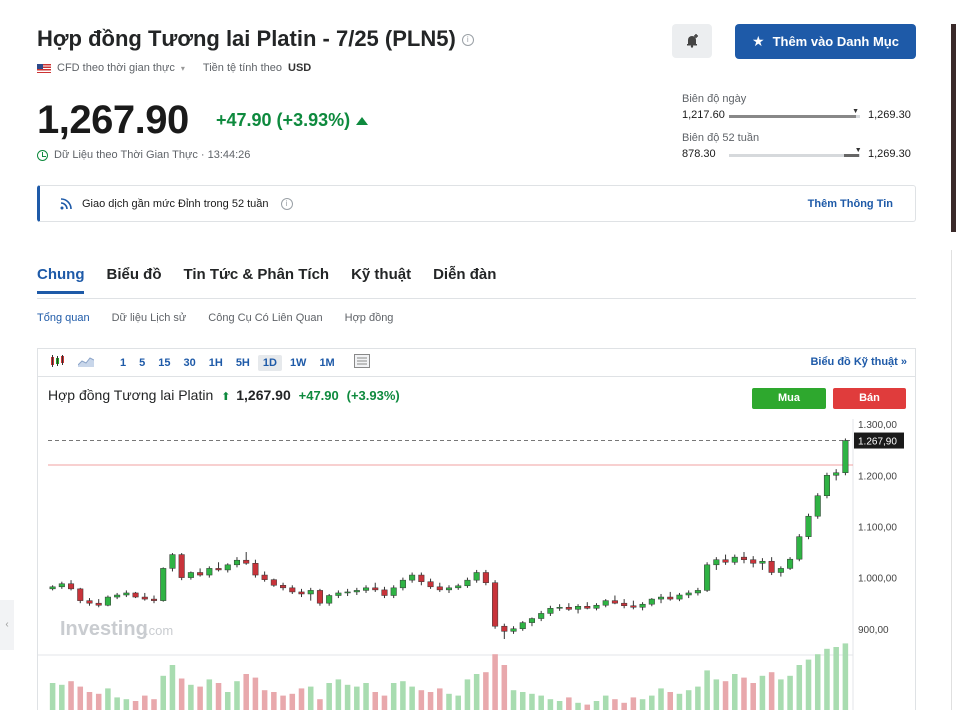 This screenshot has height=710, width=956. Describe the element at coordinates (216, 363) in the screenshot. I see `interval-1h: 1H` at that location.